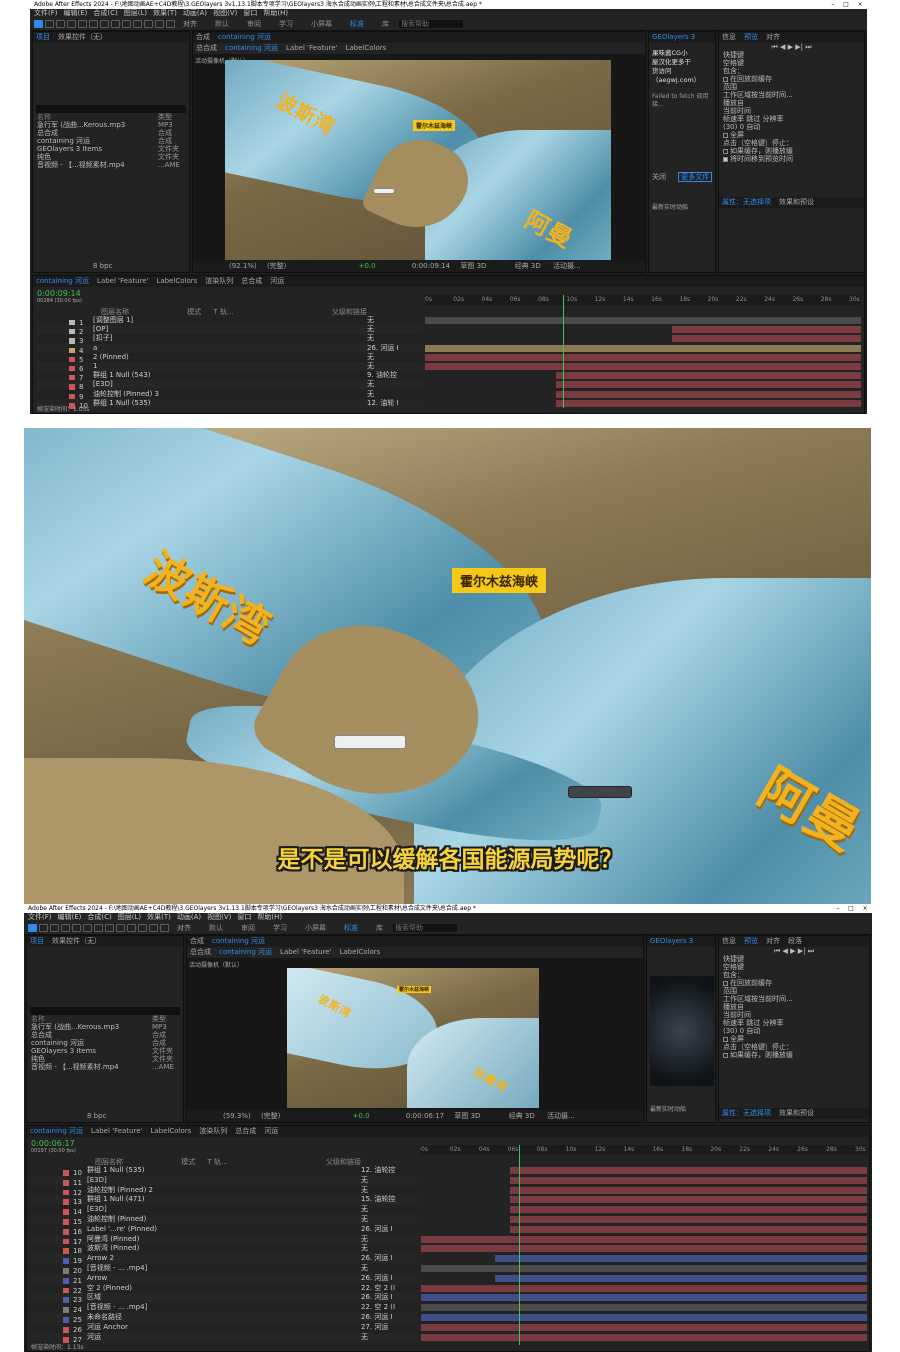  What do you see at coordinates (167, 1170) in the screenshot?
I see `layer-name: 群组 1 Null (535)` at bounding box center [167, 1170].